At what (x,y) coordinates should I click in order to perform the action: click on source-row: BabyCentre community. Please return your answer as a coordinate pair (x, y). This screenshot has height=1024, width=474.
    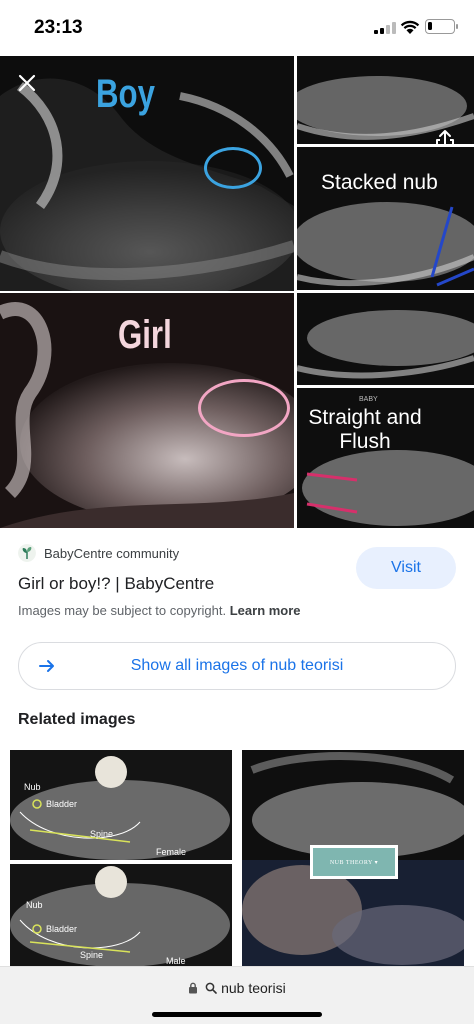
    Looking at the image, I should click on (98, 553).